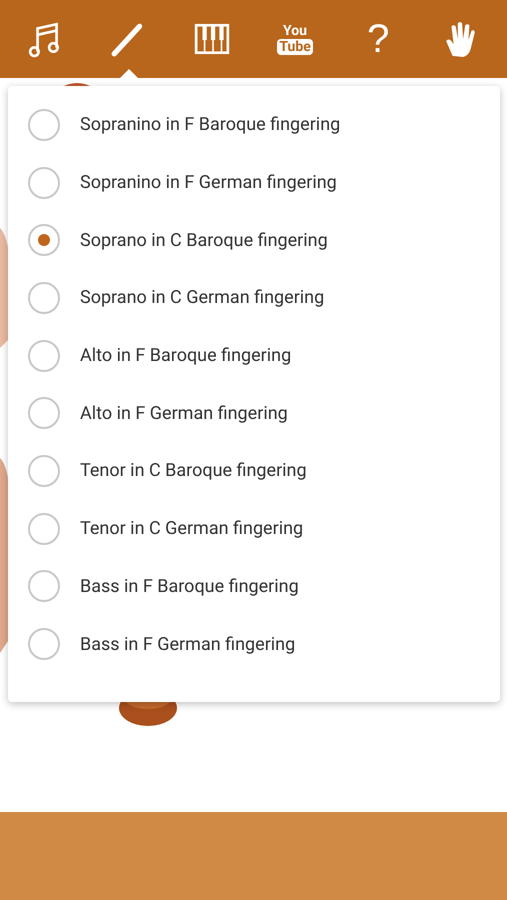 The width and height of the screenshot is (507, 900). Describe the element at coordinates (193, 471) in the screenshot. I see `option-label: Tenor in C Baroque fingering` at that location.